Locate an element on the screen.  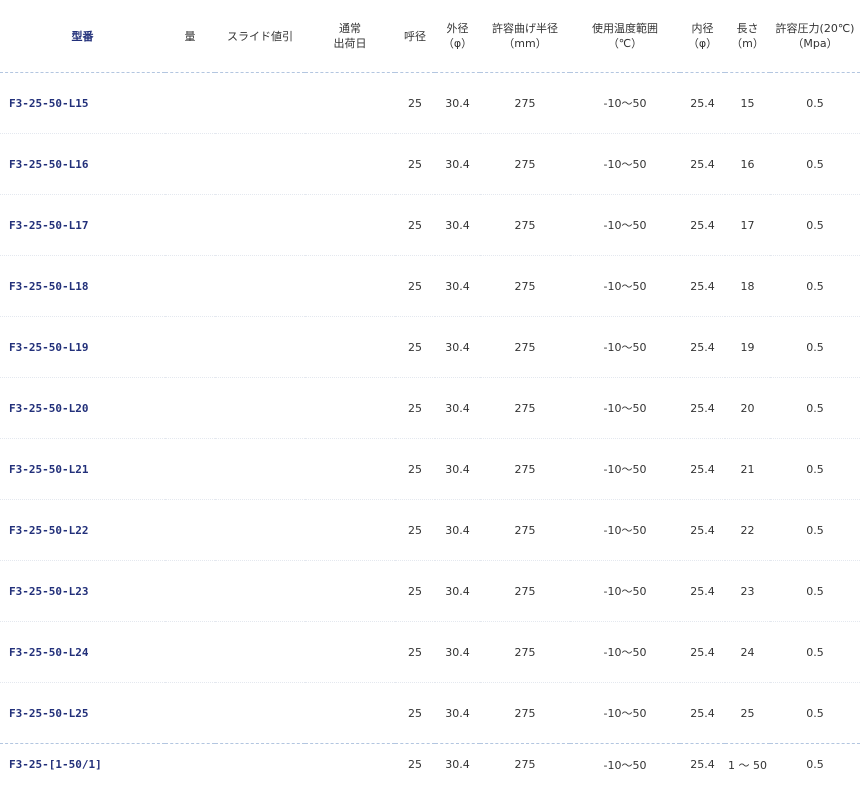
model-number-link: F3-25-50-L17 is located at coordinates (82, 225).